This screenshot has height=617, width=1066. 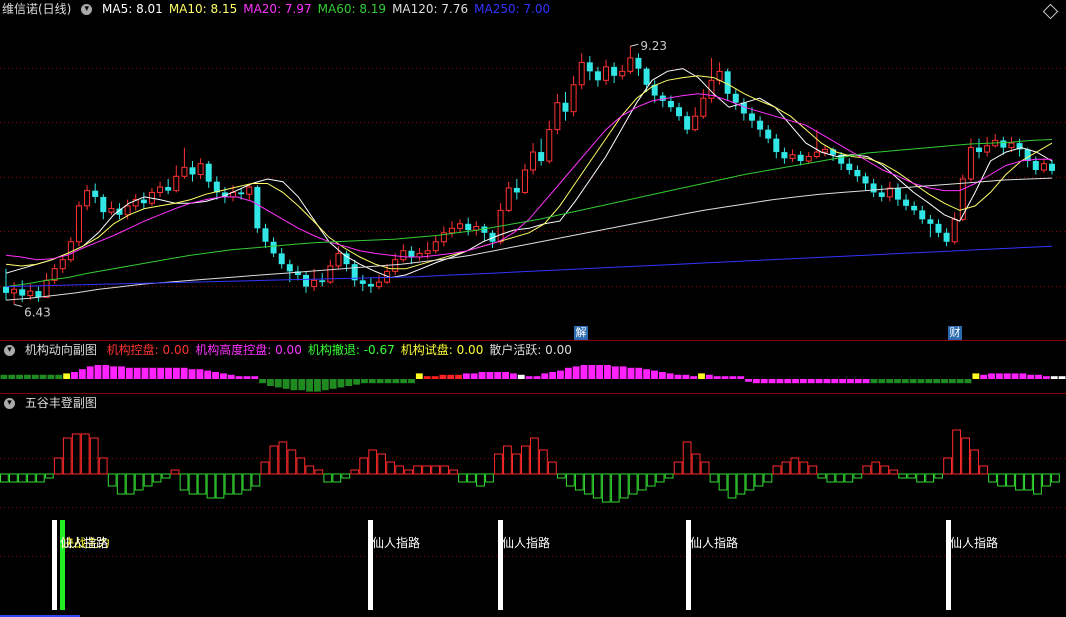 What do you see at coordinates (955, 333) in the screenshot?
I see `event-tag-finance: 财` at bounding box center [955, 333].